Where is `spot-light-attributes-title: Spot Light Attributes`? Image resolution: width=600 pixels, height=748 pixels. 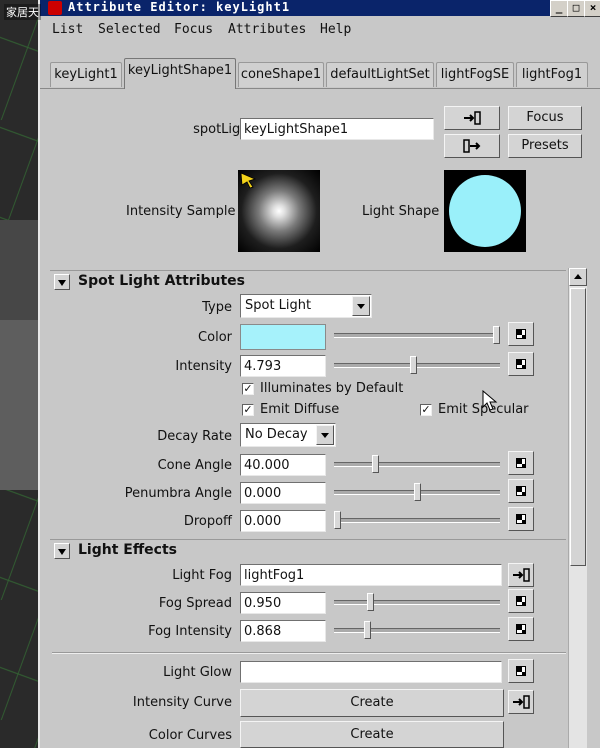 spot-light-attributes-title: Spot Light Attributes is located at coordinates (161, 281).